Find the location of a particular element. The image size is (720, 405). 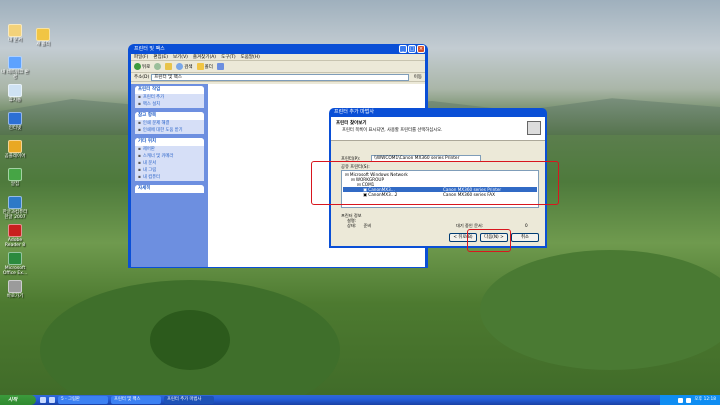

taskbar-item-printers: 프린터 및 팩스 is located at coordinates (136, 400).